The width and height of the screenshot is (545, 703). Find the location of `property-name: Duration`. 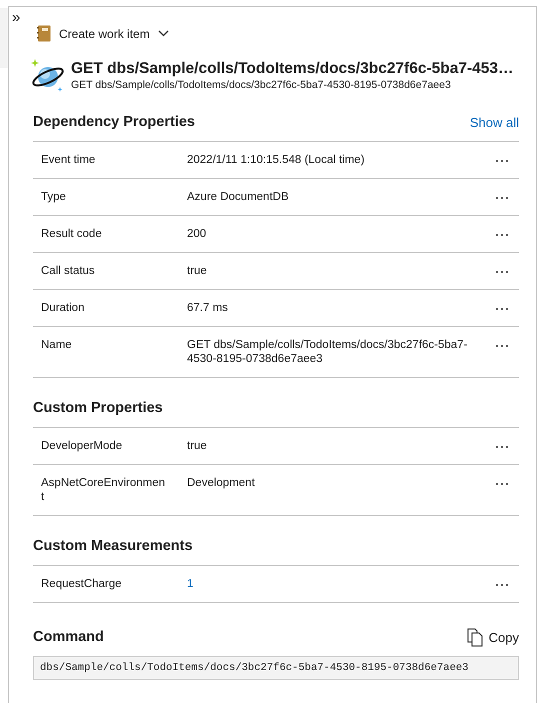

property-name: Duration is located at coordinates (63, 308).